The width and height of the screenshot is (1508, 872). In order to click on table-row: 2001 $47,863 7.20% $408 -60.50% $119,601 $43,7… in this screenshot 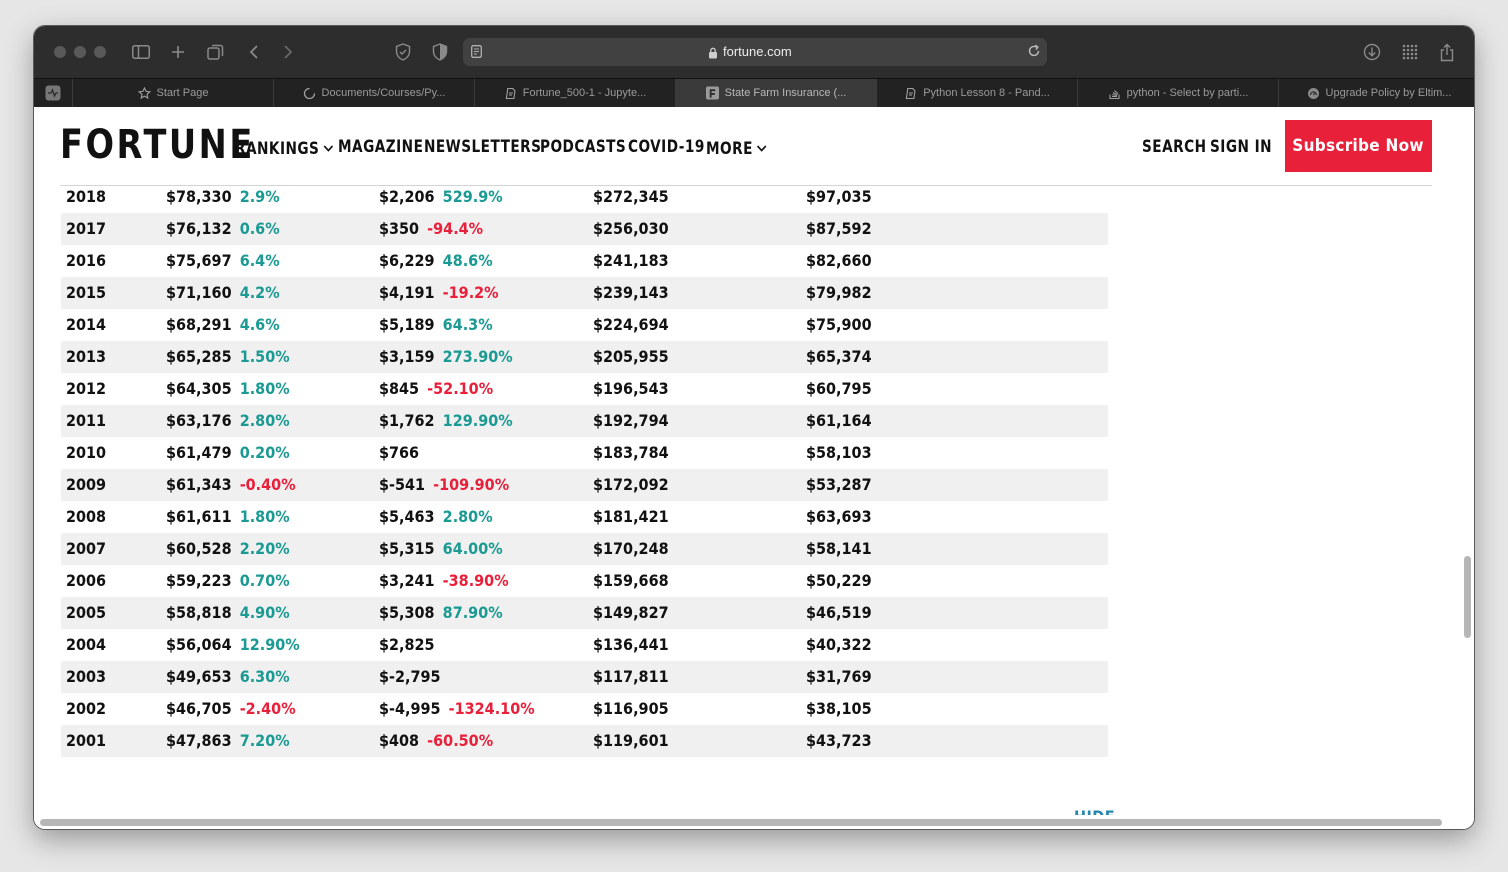, I will do `click(584, 741)`.